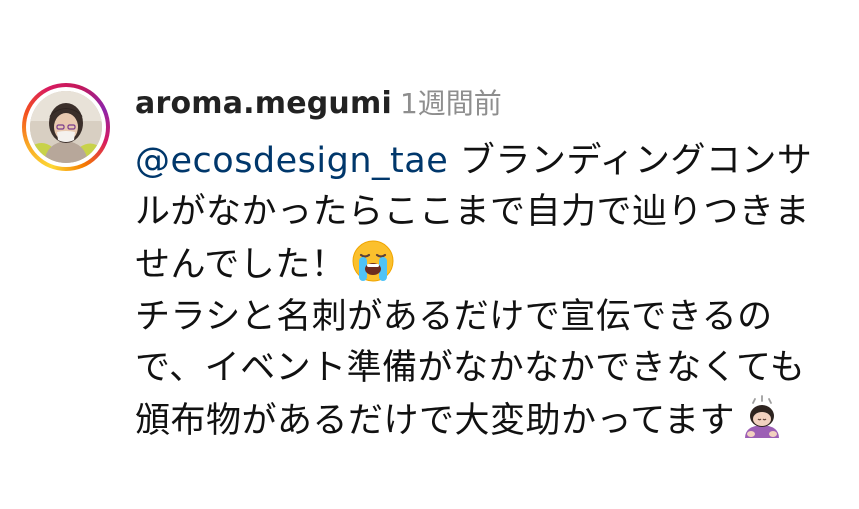 This screenshot has height=509, width=859. What do you see at coordinates (291, 161) in the screenshot?
I see `mention-link: @ecosdesign_tae` at bounding box center [291, 161].